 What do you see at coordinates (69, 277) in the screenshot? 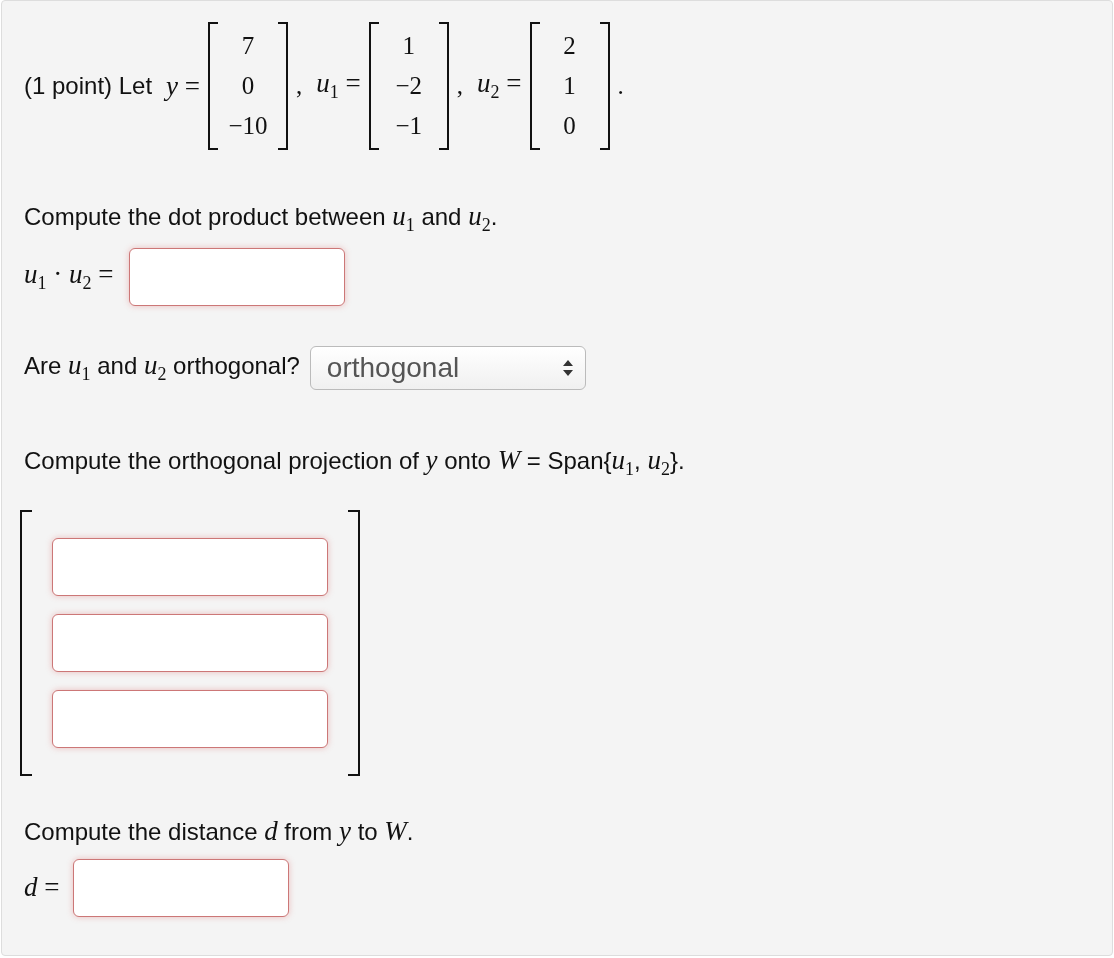
I see `answer-label: u$_{1}$ · u$_{2}$ =` at bounding box center [69, 277].